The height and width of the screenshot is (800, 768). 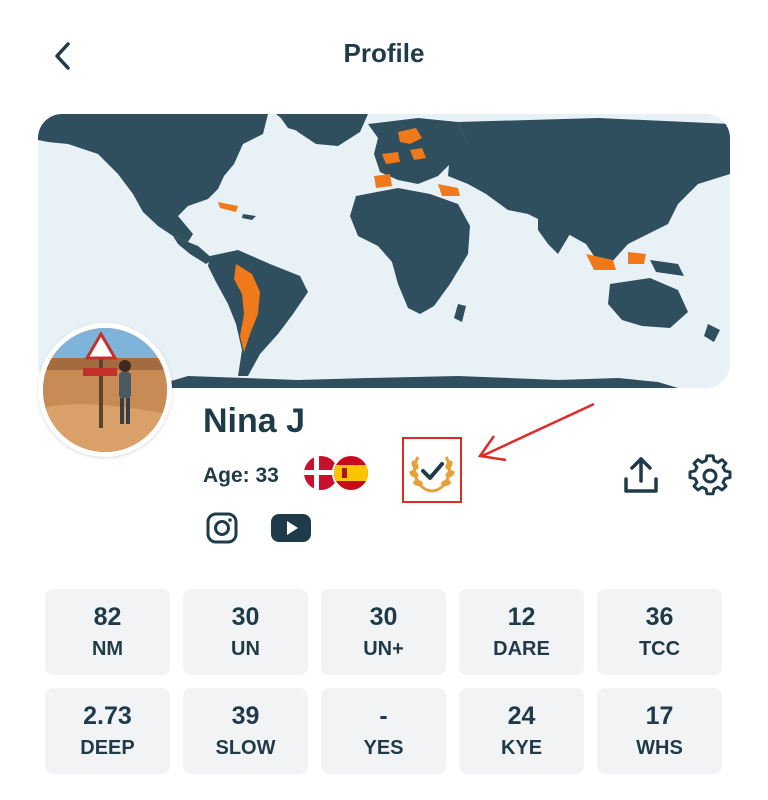 I want to click on stat-label: DEEP, so click(x=107, y=748).